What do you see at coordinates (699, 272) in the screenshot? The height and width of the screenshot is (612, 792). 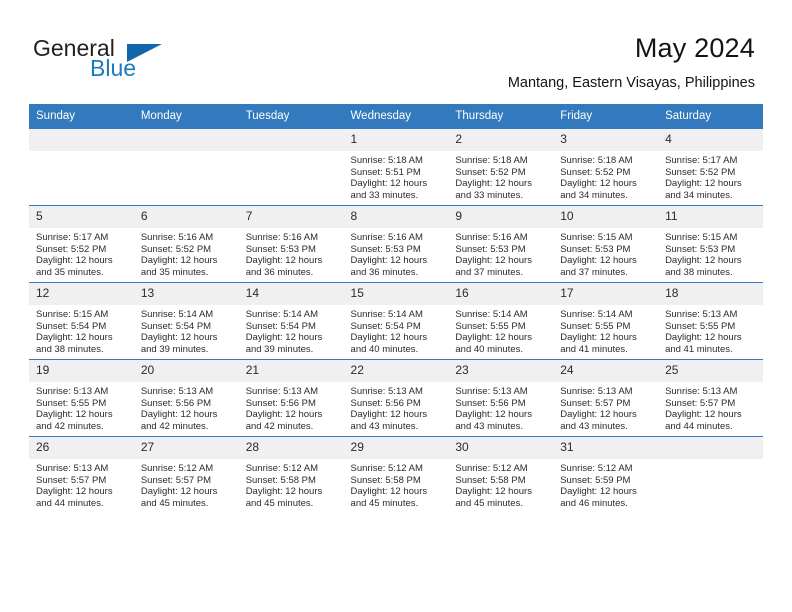 I see `daylight-text-line2: and 38 minutes.` at bounding box center [699, 272].